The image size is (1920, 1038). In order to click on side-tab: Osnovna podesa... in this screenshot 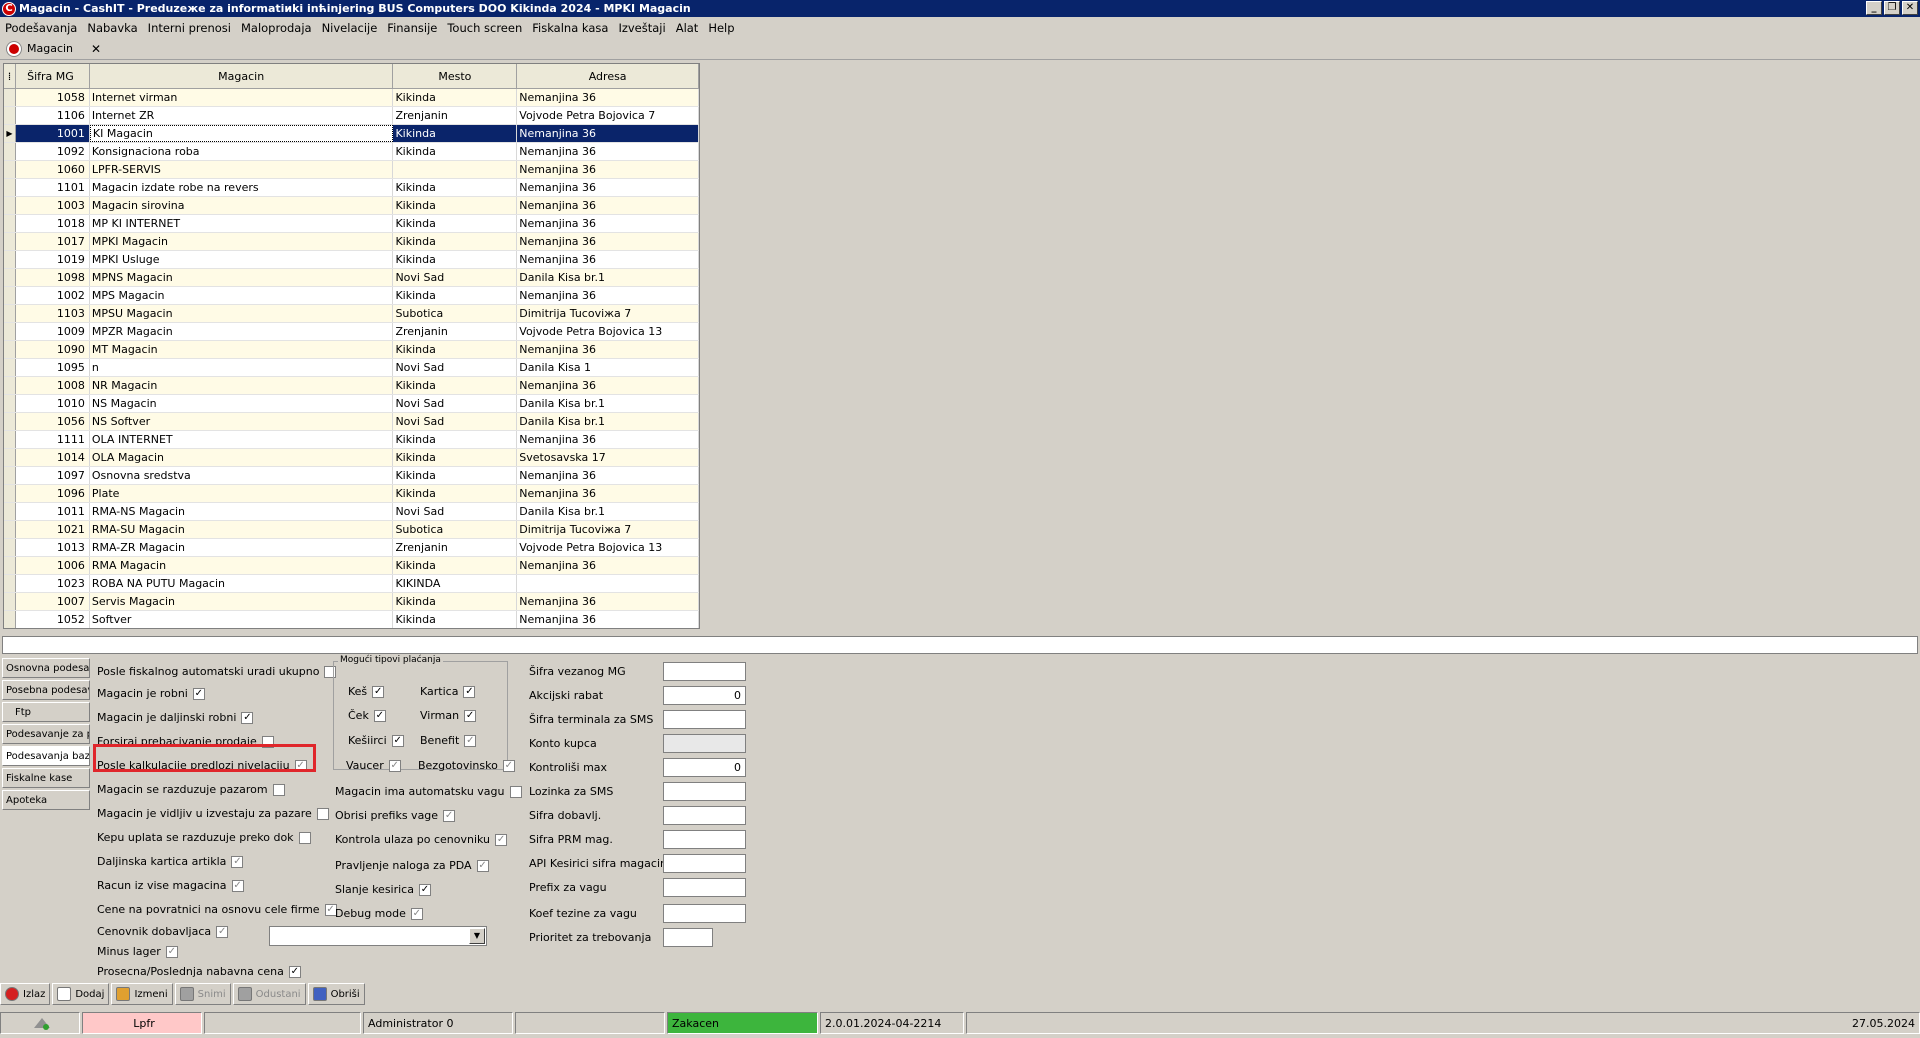, I will do `click(46, 668)`.